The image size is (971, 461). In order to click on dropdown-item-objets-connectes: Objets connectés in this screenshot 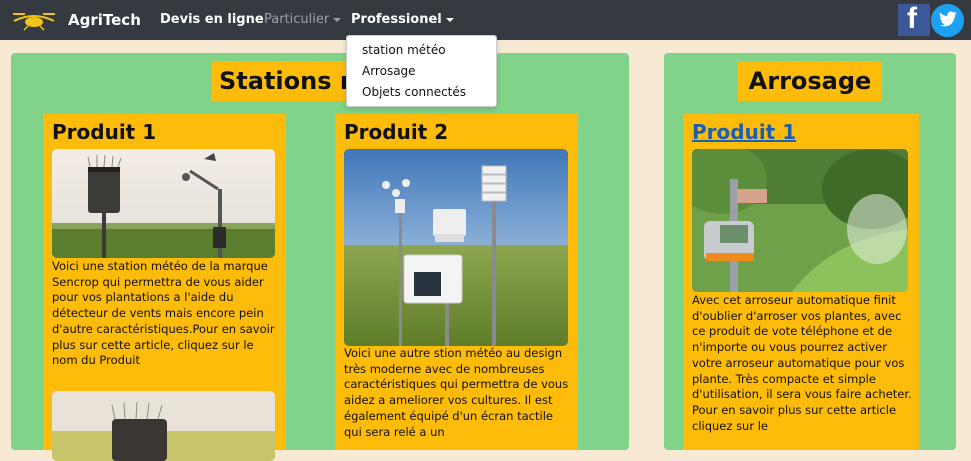, I will do `click(414, 92)`.